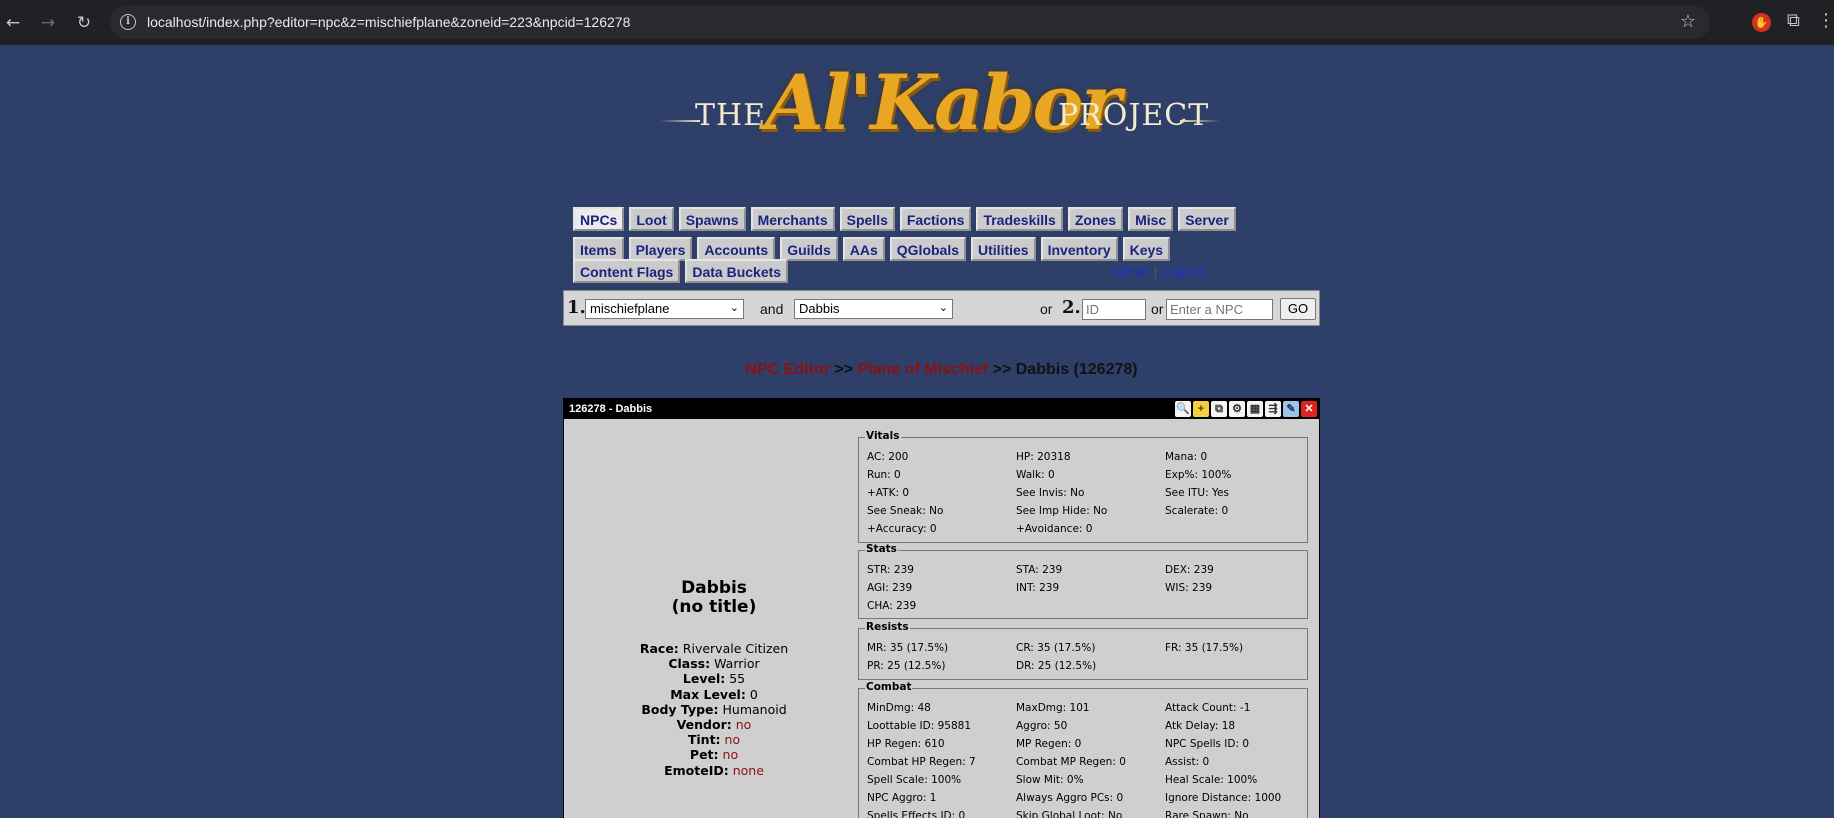 This screenshot has height=818, width=1834. Describe the element at coordinates (1157, 309) in the screenshot. I see `or-label-2: or` at that location.